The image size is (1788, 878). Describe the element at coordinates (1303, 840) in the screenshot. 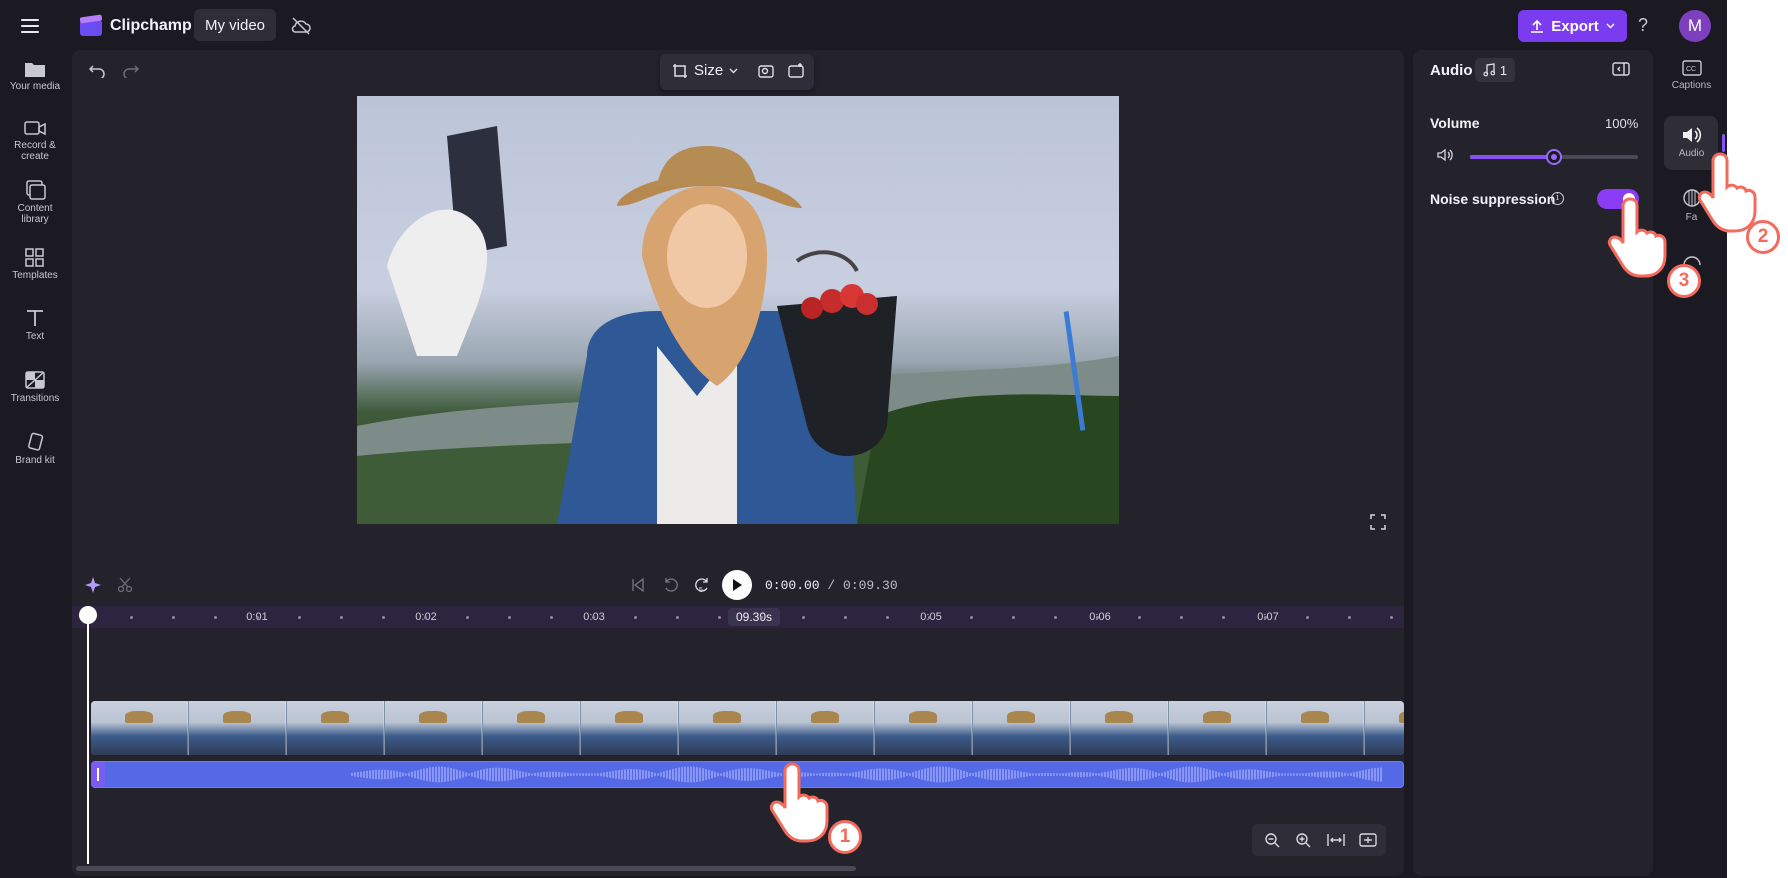

I see `zoom-in-icon` at that location.